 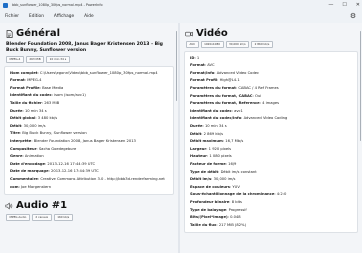 What do you see at coordinates (58, 59) in the screenshot?
I see `tag-duration: 10 min 34 s` at bounding box center [58, 59].